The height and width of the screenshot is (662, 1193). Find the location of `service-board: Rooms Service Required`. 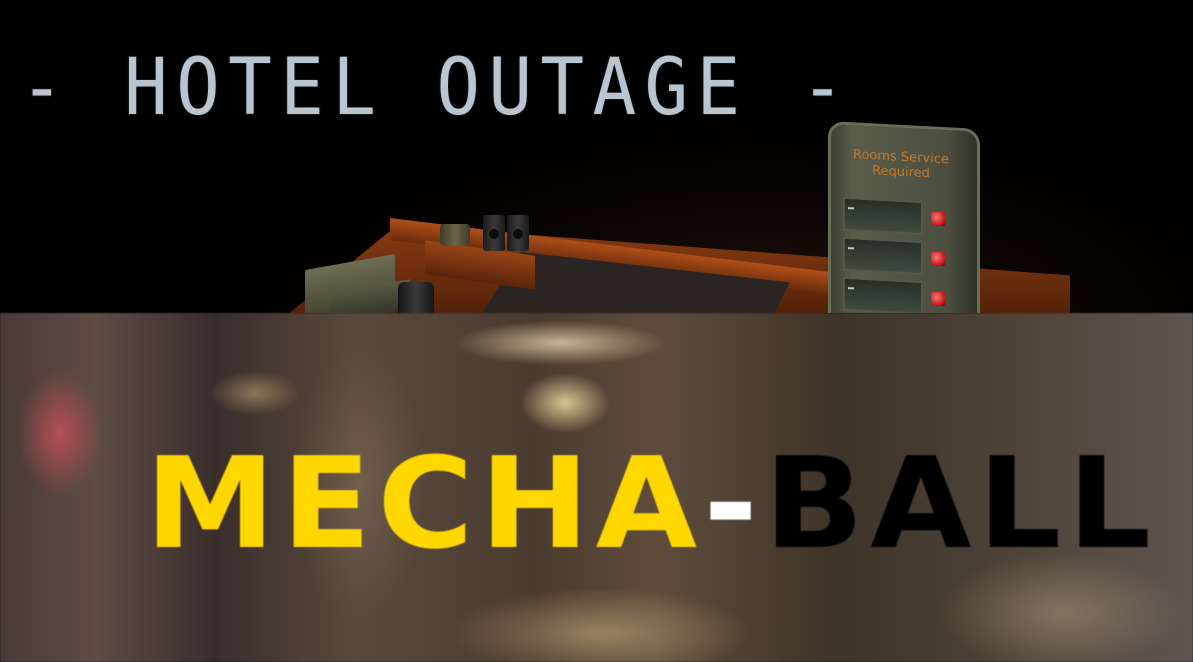

service-board: Rooms Service Required is located at coordinates (904, 217).